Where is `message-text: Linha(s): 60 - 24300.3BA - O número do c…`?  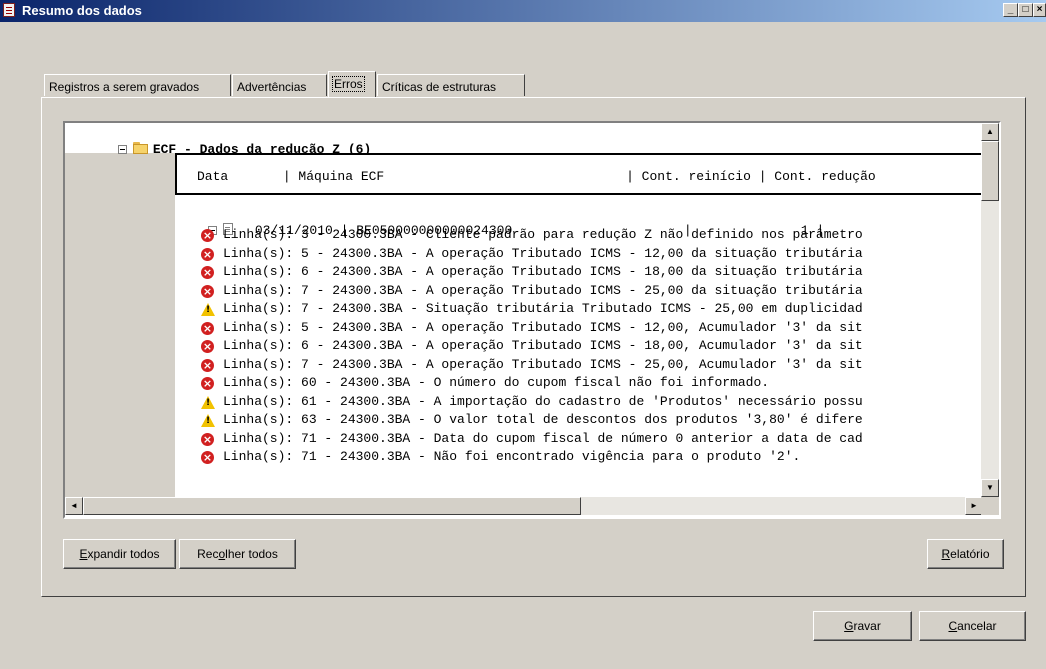
message-text: Linha(s): 60 - 24300.3BA - O número do c… is located at coordinates (496, 382).